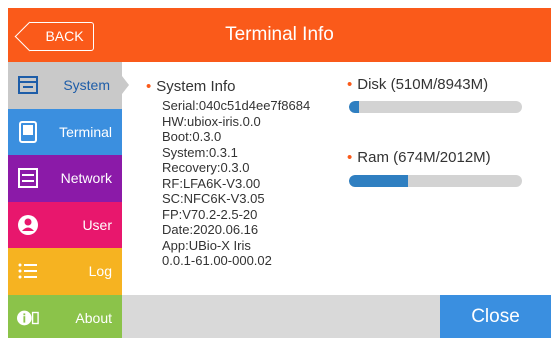  Describe the element at coordinates (236, 105) in the screenshot. I see `info-line: Serial:040c51d4ee7f8684` at that location.